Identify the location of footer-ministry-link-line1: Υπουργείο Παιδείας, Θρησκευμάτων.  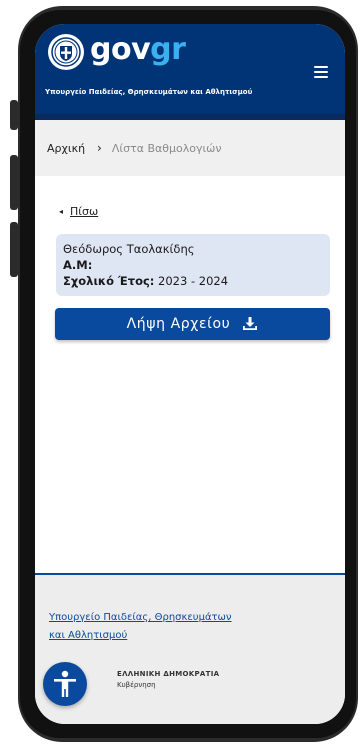
(140, 617).